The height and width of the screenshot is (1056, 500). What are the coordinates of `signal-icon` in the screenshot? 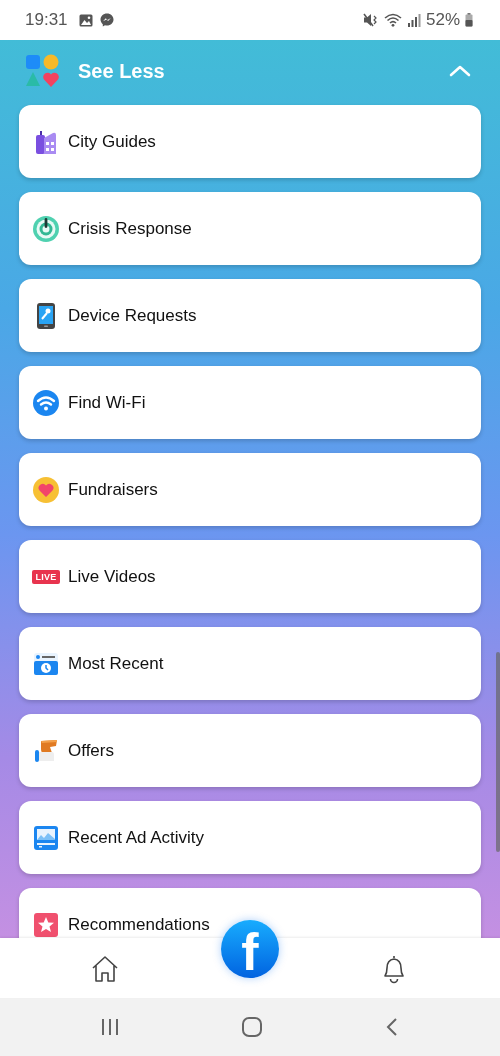 It's located at (413, 20).